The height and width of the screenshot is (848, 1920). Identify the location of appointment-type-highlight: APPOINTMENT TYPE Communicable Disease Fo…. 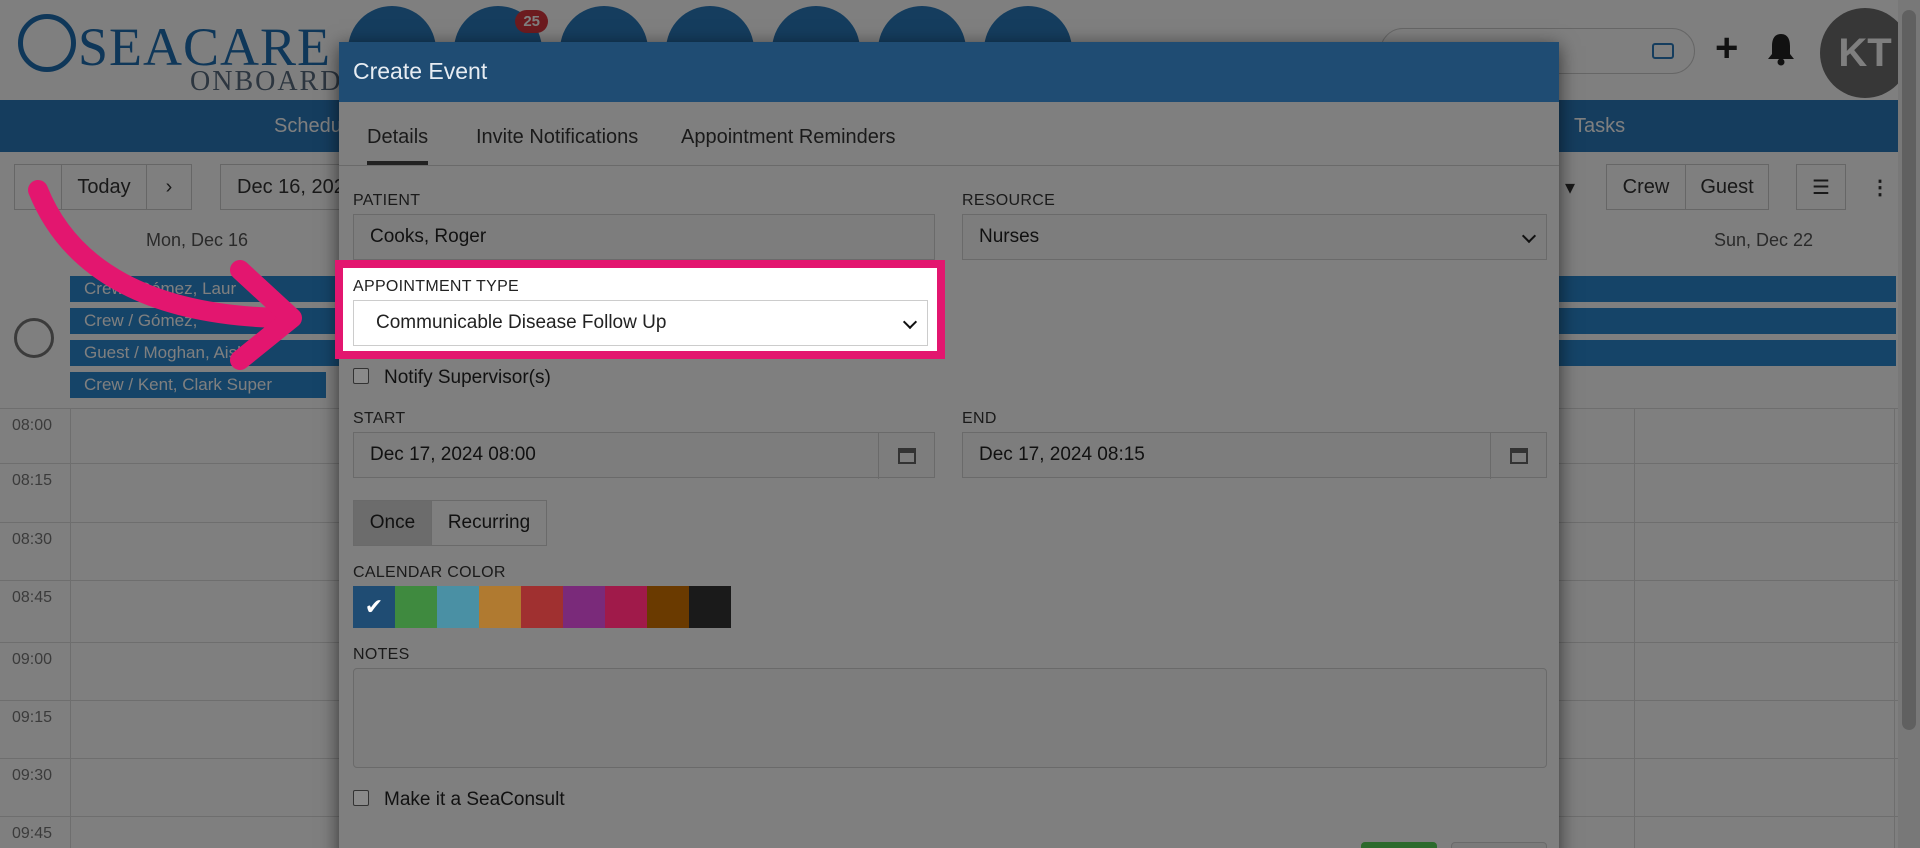
(640, 309).